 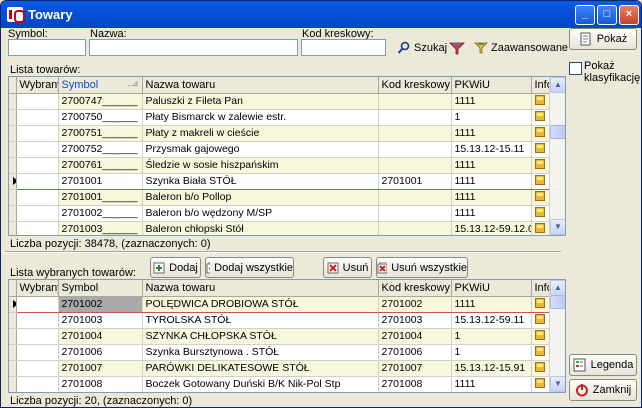 What do you see at coordinates (607, 15) in the screenshot?
I see `maximize-button: □` at bounding box center [607, 15].